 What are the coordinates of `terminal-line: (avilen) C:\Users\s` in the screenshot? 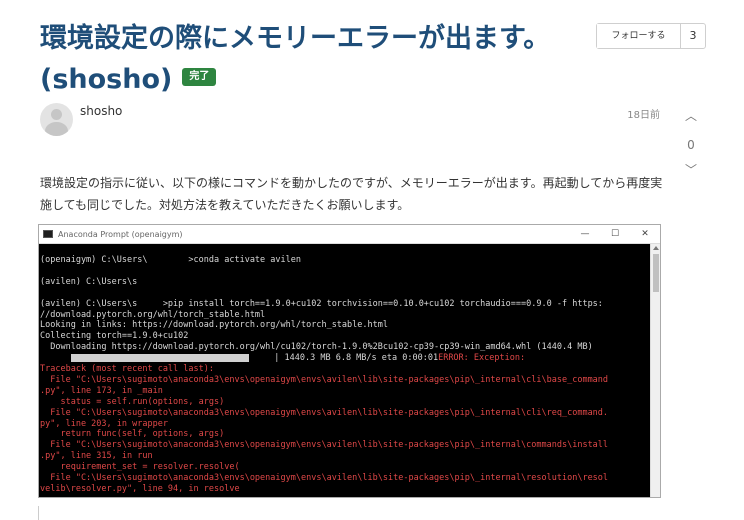 It's located at (89, 281).